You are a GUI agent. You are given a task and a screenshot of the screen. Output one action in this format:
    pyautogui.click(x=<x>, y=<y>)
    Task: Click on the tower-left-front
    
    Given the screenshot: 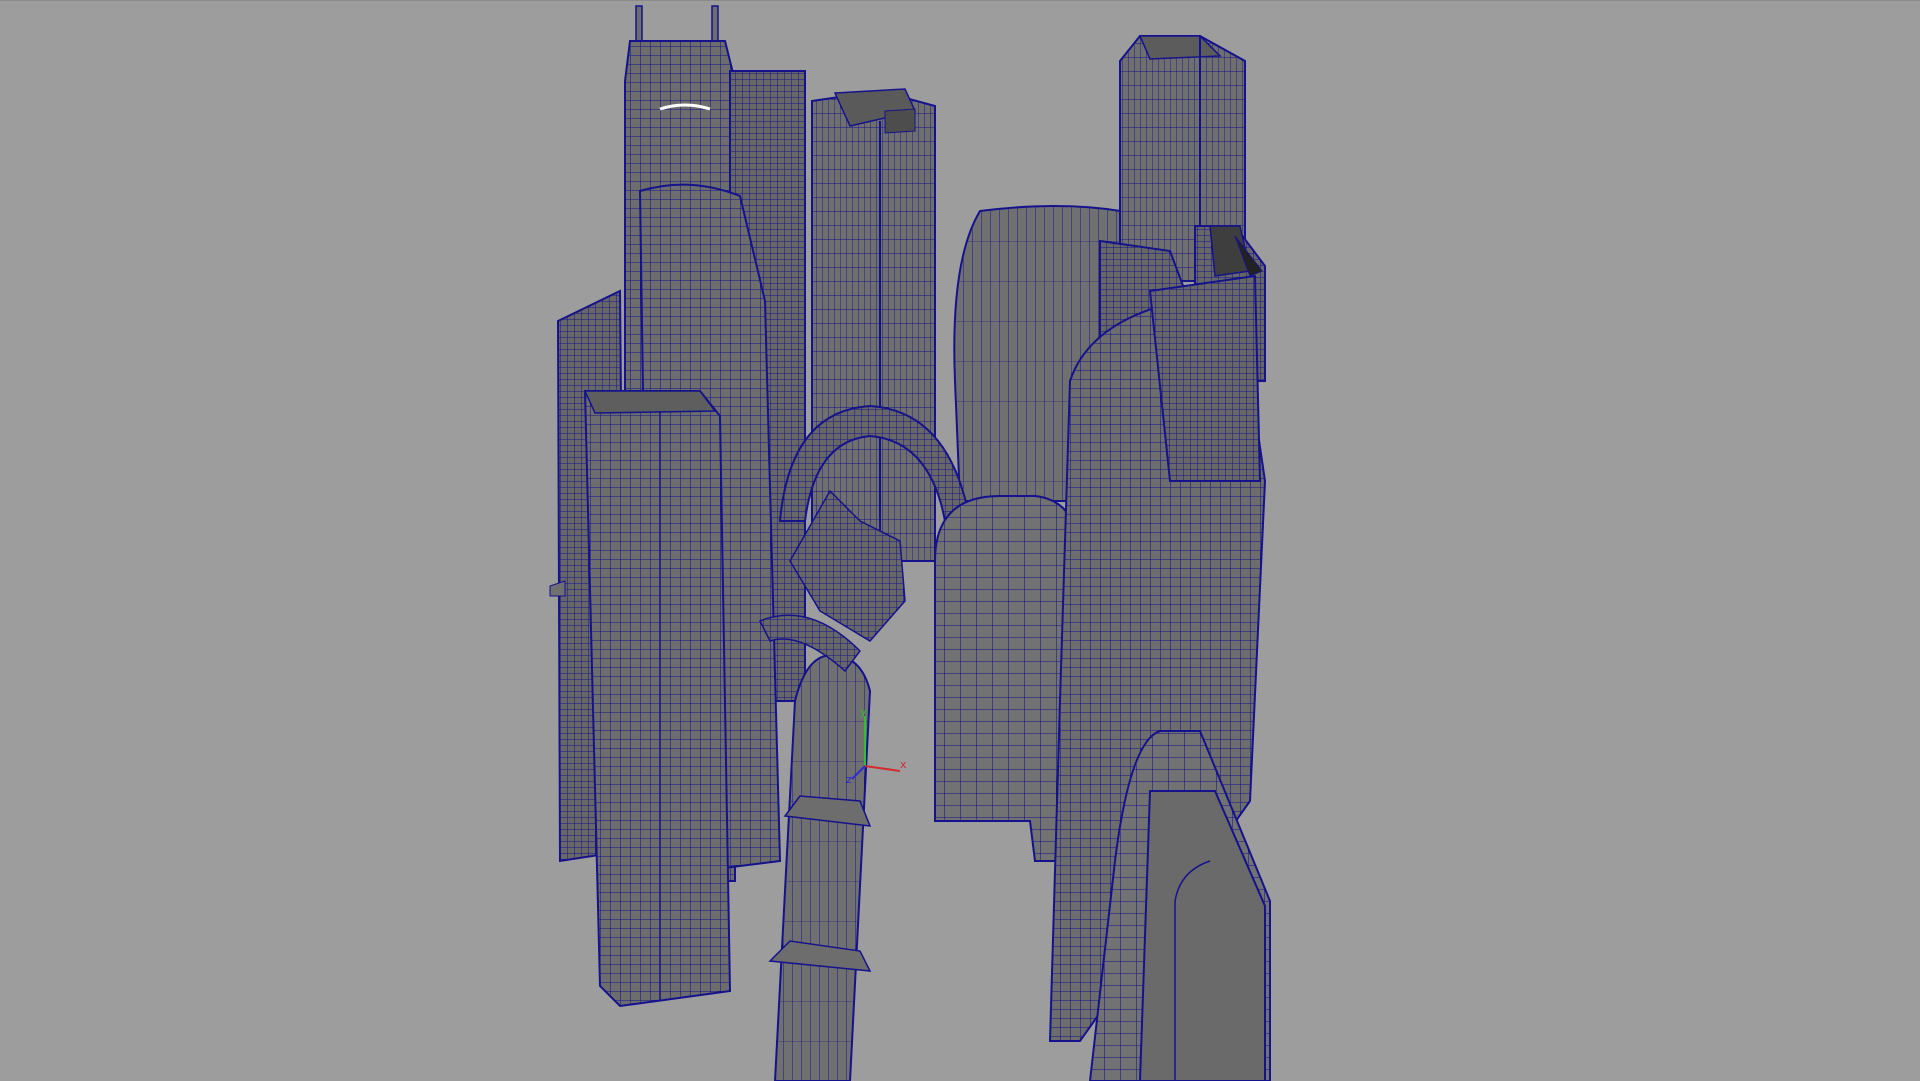 What is the action you would take?
    pyautogui.click(x=657, y=699)
    